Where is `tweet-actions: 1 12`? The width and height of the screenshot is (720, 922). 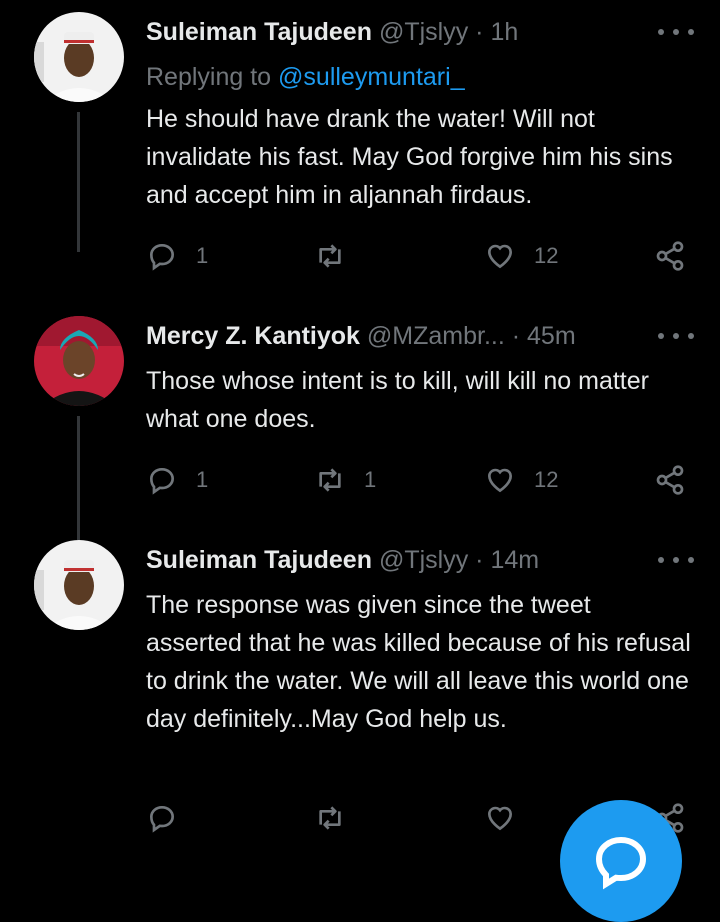 tweet-actions: 1 12 is located at coordinates (421, 256).